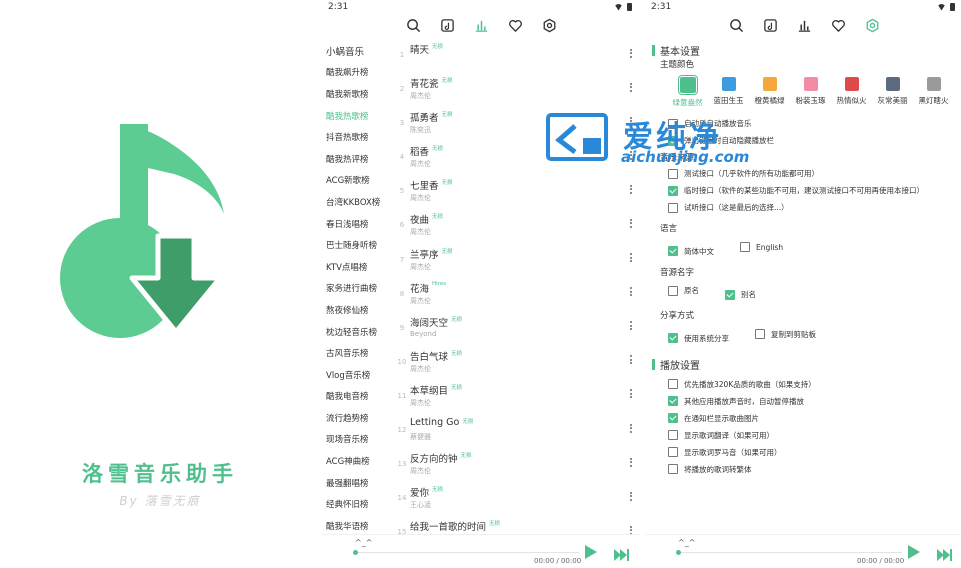 This screenshot has width=961, height=568. Describe the element at coordinates (358, 289) in the screenshot. I see `board-item: 家务进行曲榜` at that location.